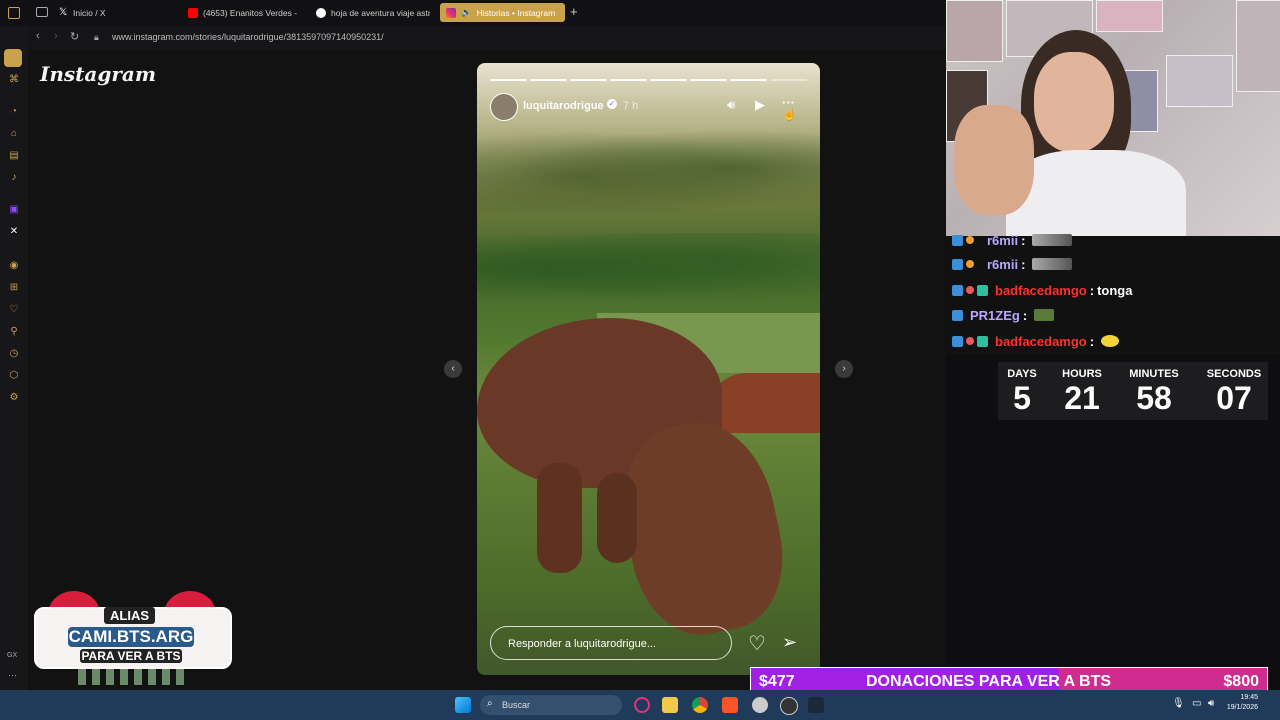 This screenshot has height=720, width=1280. I want to click on home-icon, so click(13, 58).